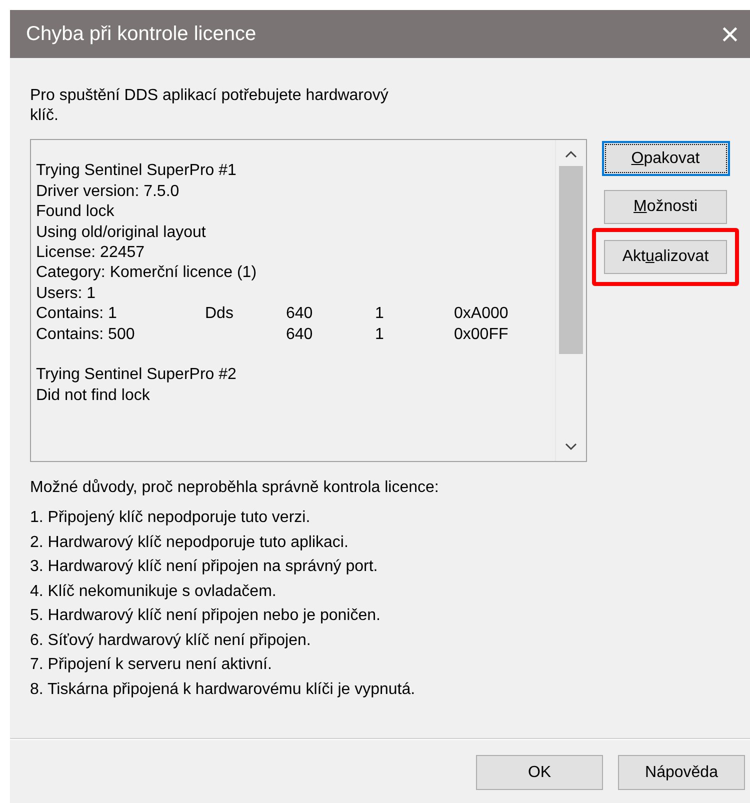  Describe the element at coordinates (481, 334) in the screenshot. I see `log-cell: 0x00FF` at that location.